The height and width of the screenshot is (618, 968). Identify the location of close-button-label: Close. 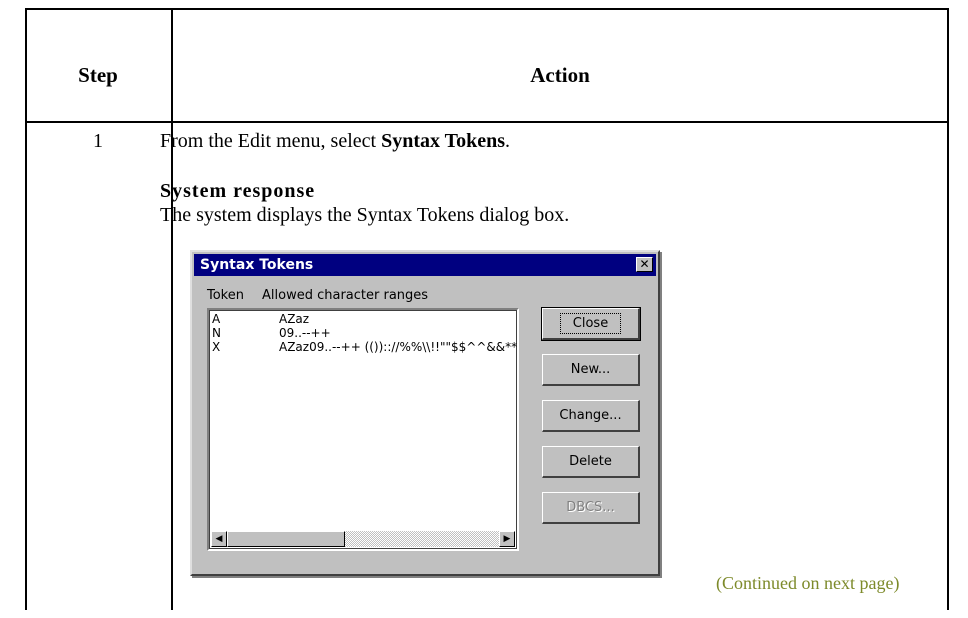
(590, 323).